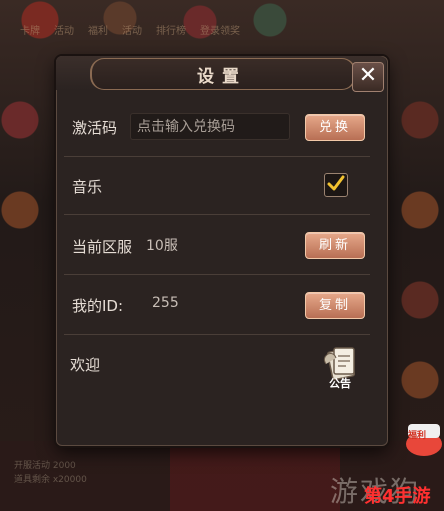  I want to click on background-bottom-text: 开服活动 2000 道具剩余 x20000, so click(50, 473).